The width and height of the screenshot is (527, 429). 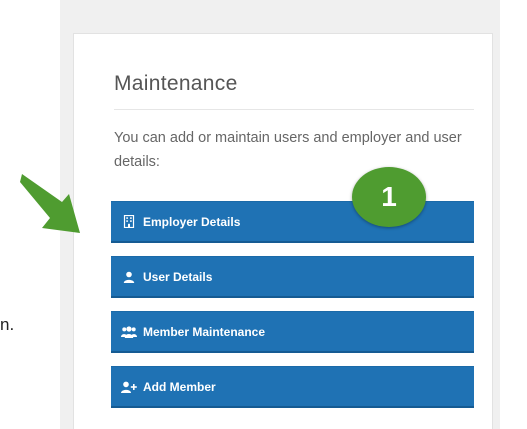 What do you see at coordinates (7, 324) in the screenshot?
I see `cropped-text-fragment: n.` at bounding box center [7, 324].